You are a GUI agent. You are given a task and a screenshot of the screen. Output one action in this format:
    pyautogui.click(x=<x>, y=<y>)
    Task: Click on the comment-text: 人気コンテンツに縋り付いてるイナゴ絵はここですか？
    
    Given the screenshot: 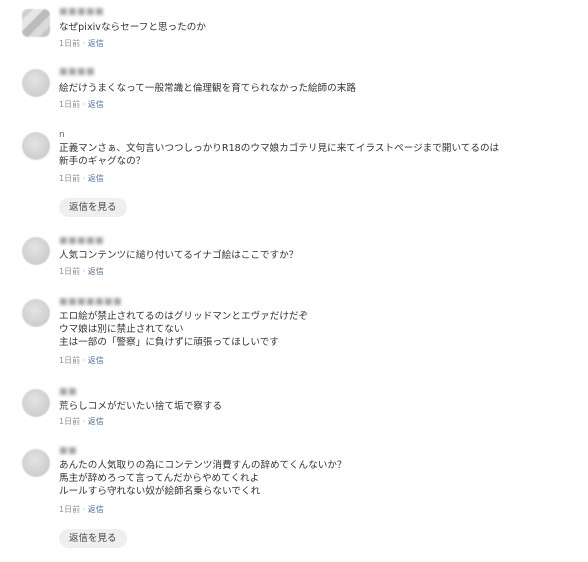 What is the action you would take?
    pyautogui.click(x=179, y=255)
    